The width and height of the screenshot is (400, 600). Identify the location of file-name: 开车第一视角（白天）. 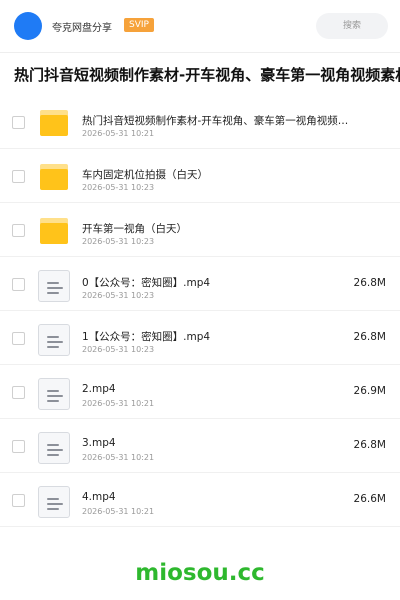
(222, 228).